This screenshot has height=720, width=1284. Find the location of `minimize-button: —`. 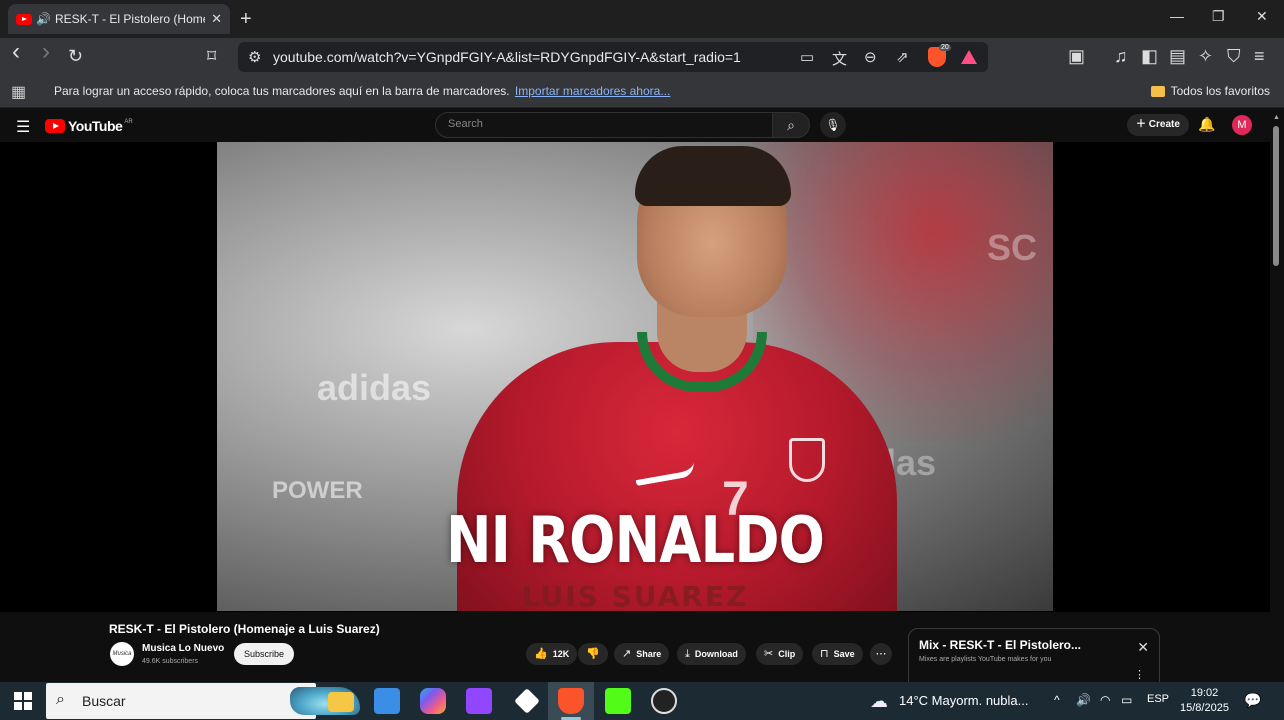

minimize-button: — is located at coordinates (1177, 16).